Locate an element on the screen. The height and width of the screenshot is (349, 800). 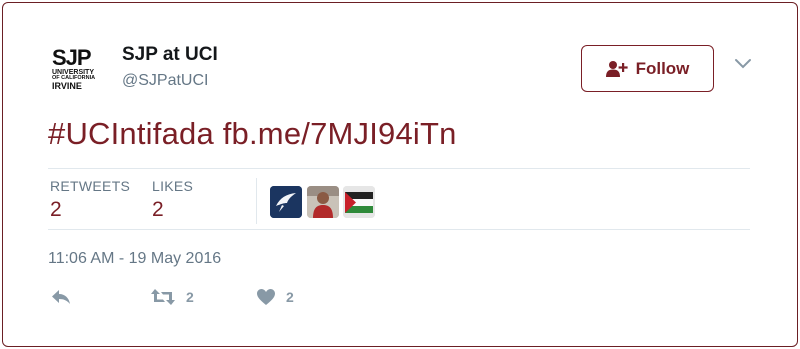
follow-button: Follow is located at coordinates (647, 68).